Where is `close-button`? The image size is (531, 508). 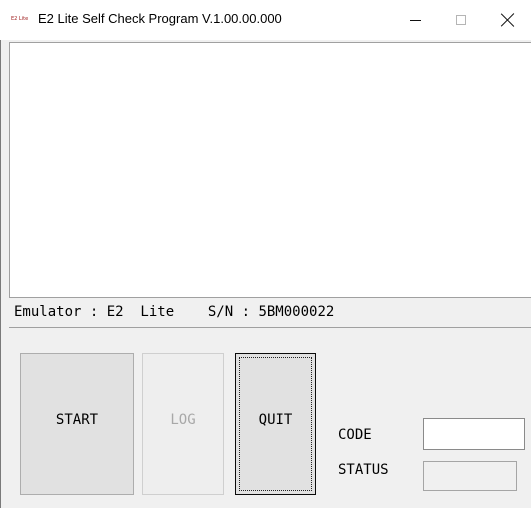
close-button is located at coordinates (508, 20).